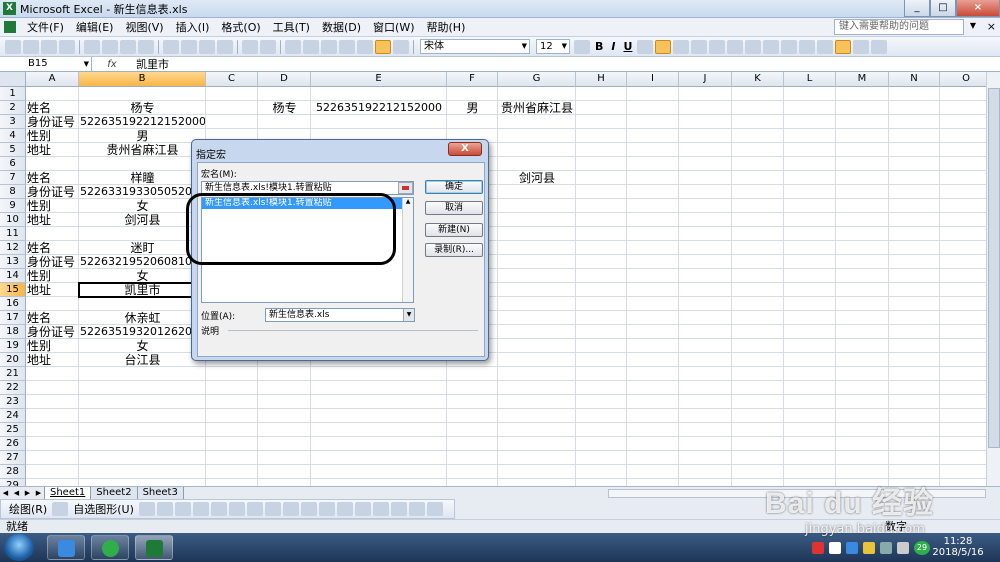 This screenshot has height=562, width=1000. Describe the element at coordinates (627, 46) in the screenshot. I see `underline-button: U` at that location.